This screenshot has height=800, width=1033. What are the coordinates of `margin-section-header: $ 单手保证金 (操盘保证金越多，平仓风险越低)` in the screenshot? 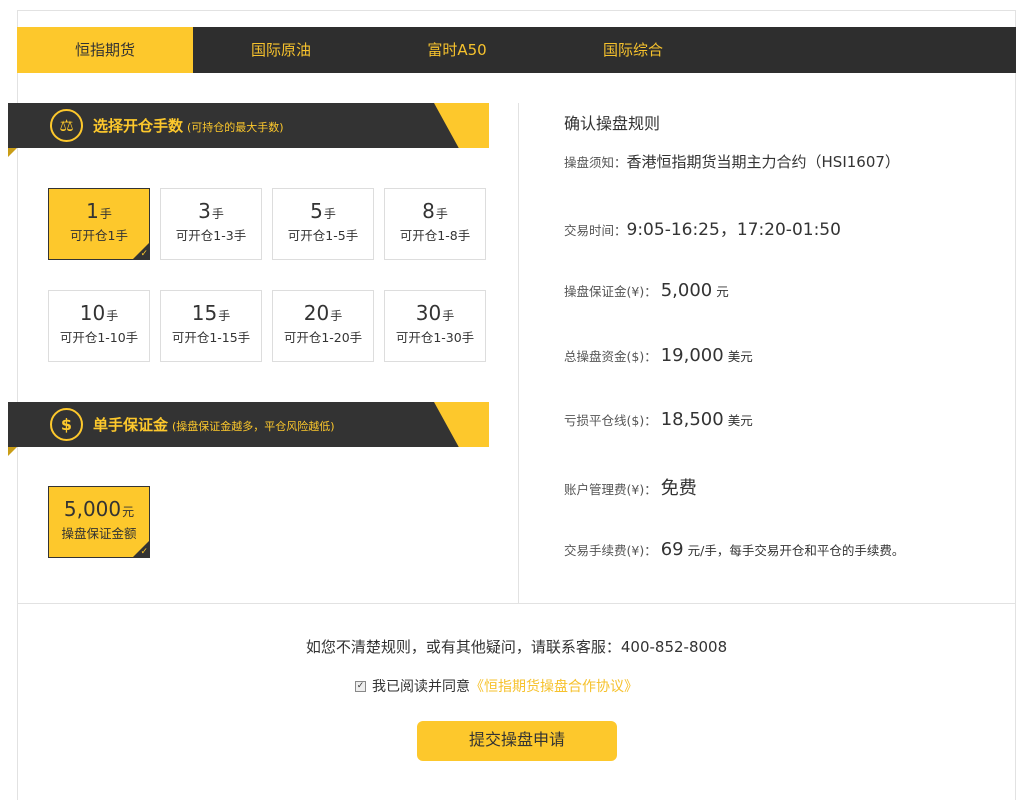 It's located at (248, 429).